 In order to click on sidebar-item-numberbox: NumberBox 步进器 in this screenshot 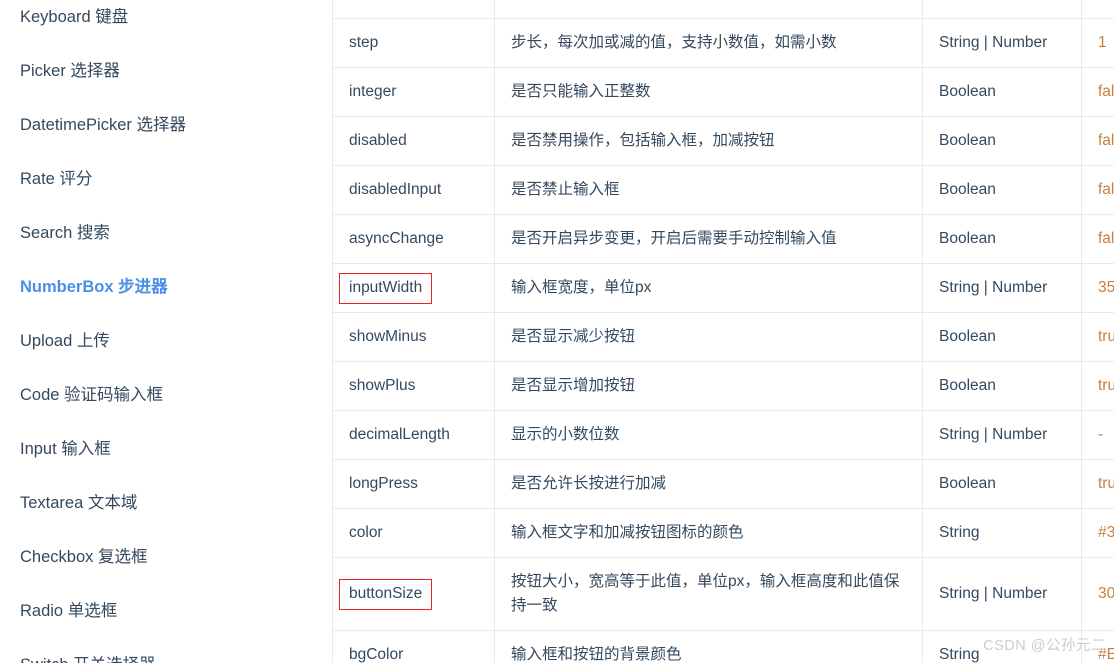, I will do `click(142, 287)`.